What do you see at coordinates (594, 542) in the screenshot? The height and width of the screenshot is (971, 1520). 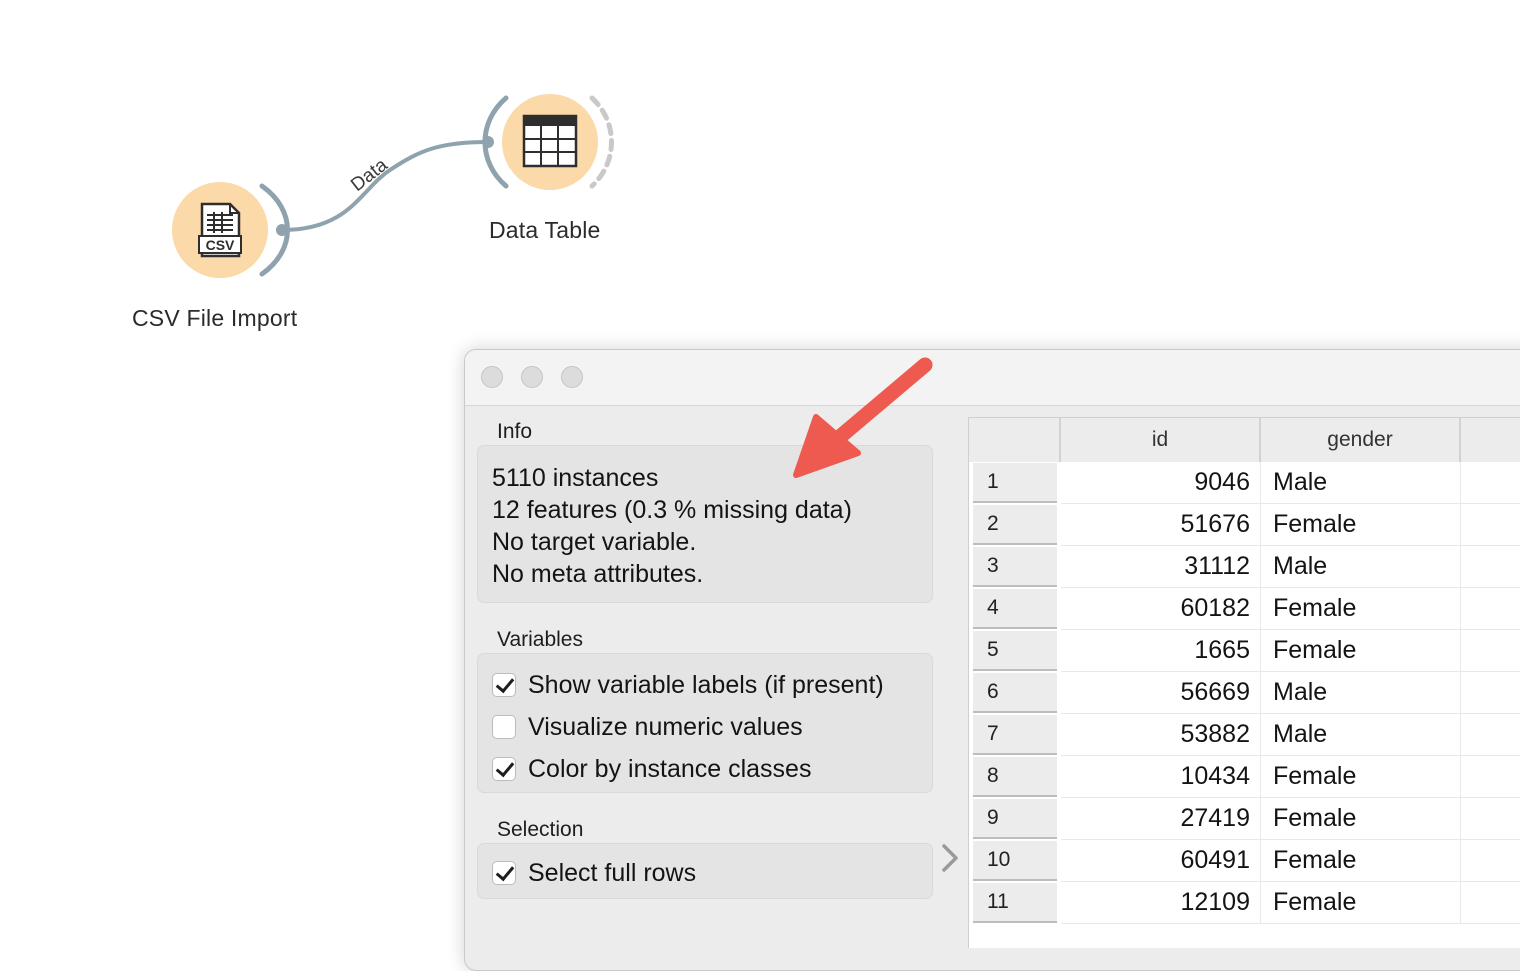 I see `info-target: No target variable.` at bounding box center [594, 542].